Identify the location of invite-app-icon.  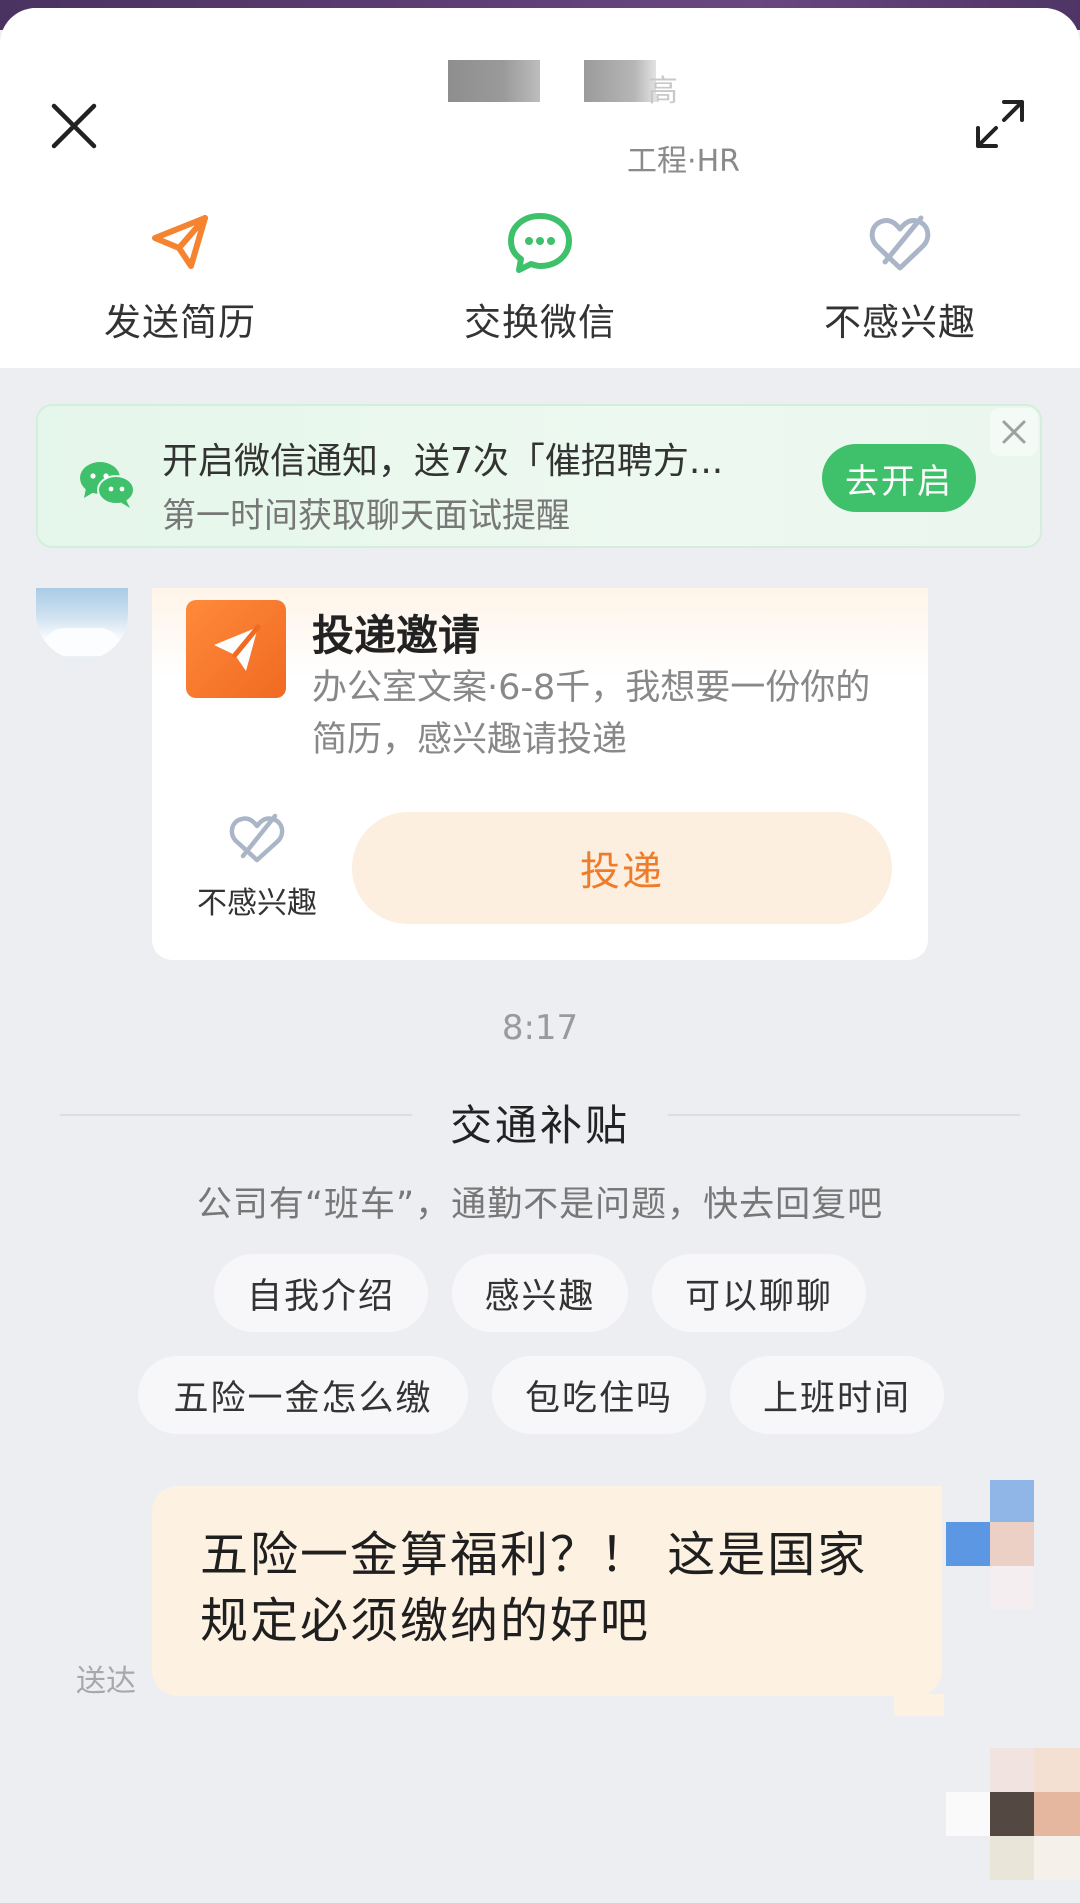
(236, 649).